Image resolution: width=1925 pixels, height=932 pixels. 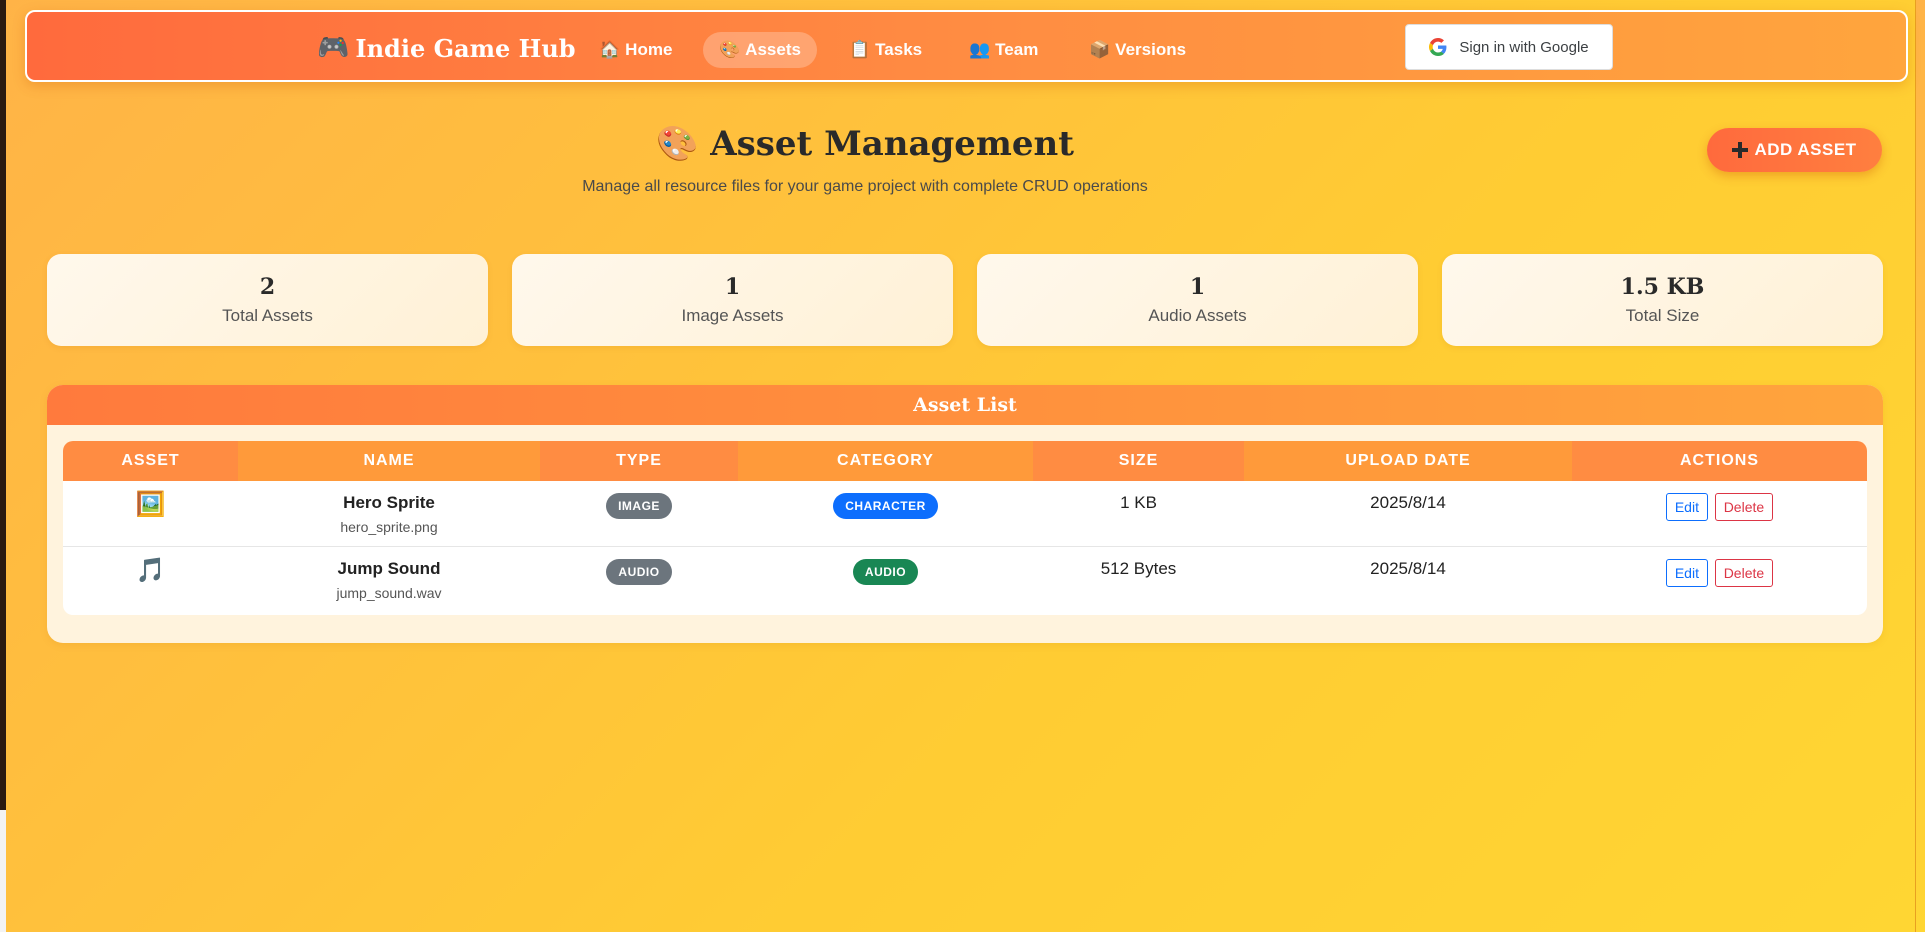 What do you see at coordinates (333, 48) in the screenshot?
I see `gamepad-icon: 🎮` at bounding box center [333, 48].